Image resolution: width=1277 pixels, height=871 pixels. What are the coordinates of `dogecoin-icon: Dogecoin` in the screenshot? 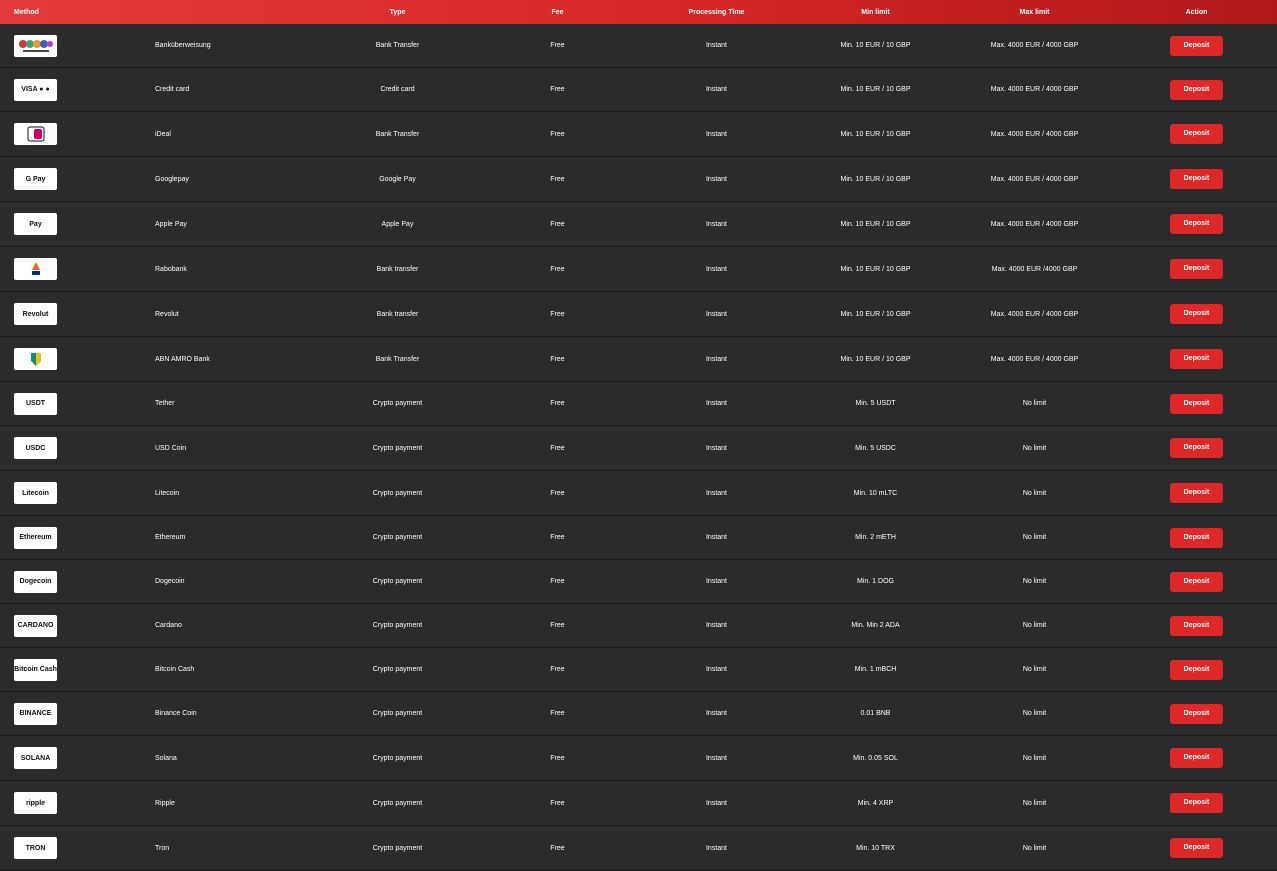 It's located at (35, 581).